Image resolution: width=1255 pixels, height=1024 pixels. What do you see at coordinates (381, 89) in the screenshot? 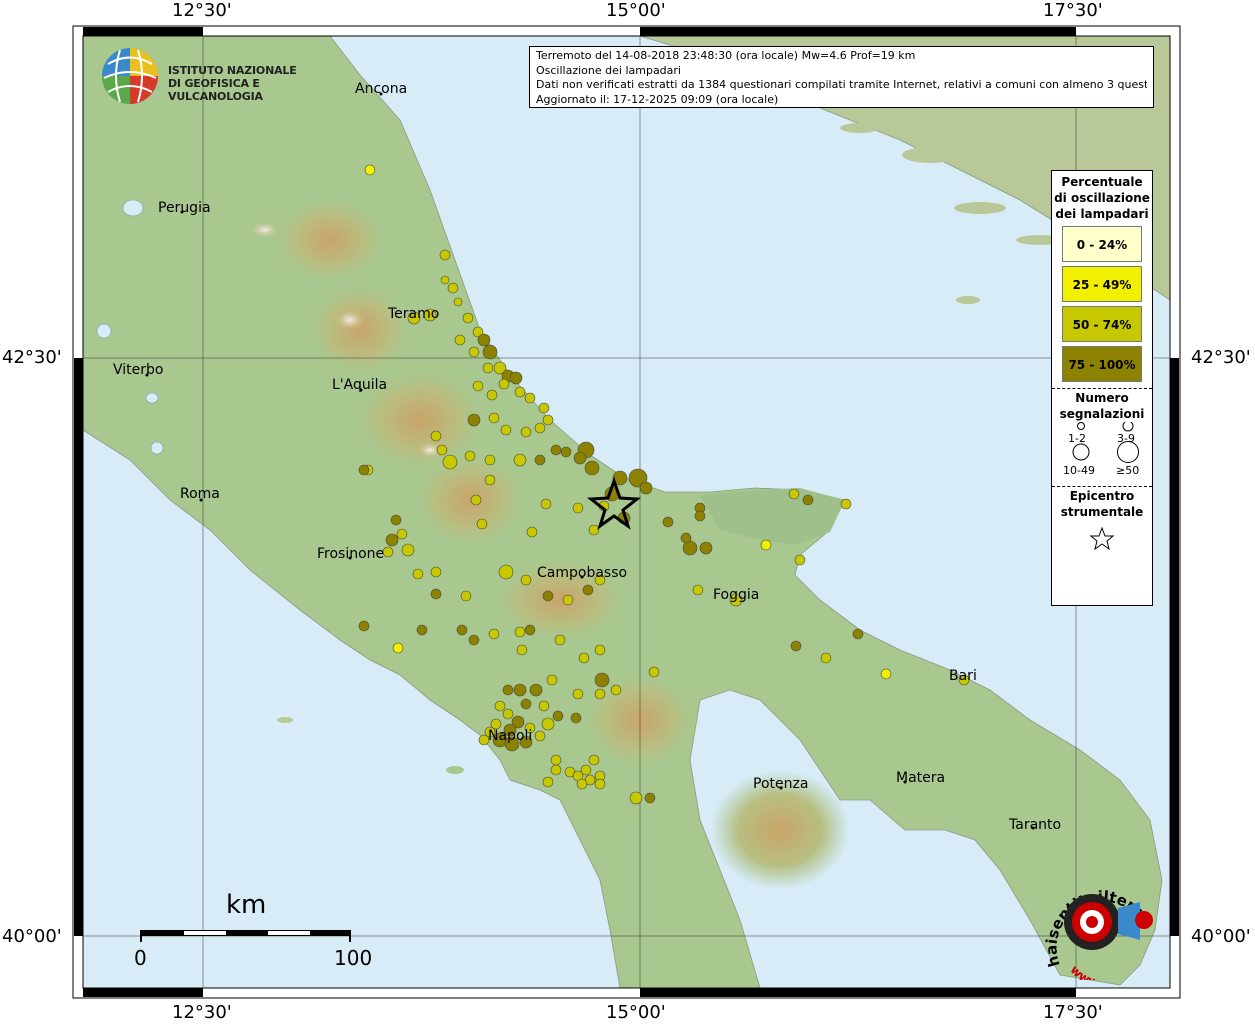
I see `city-label: Ancona` at bounding box center [381, 89].